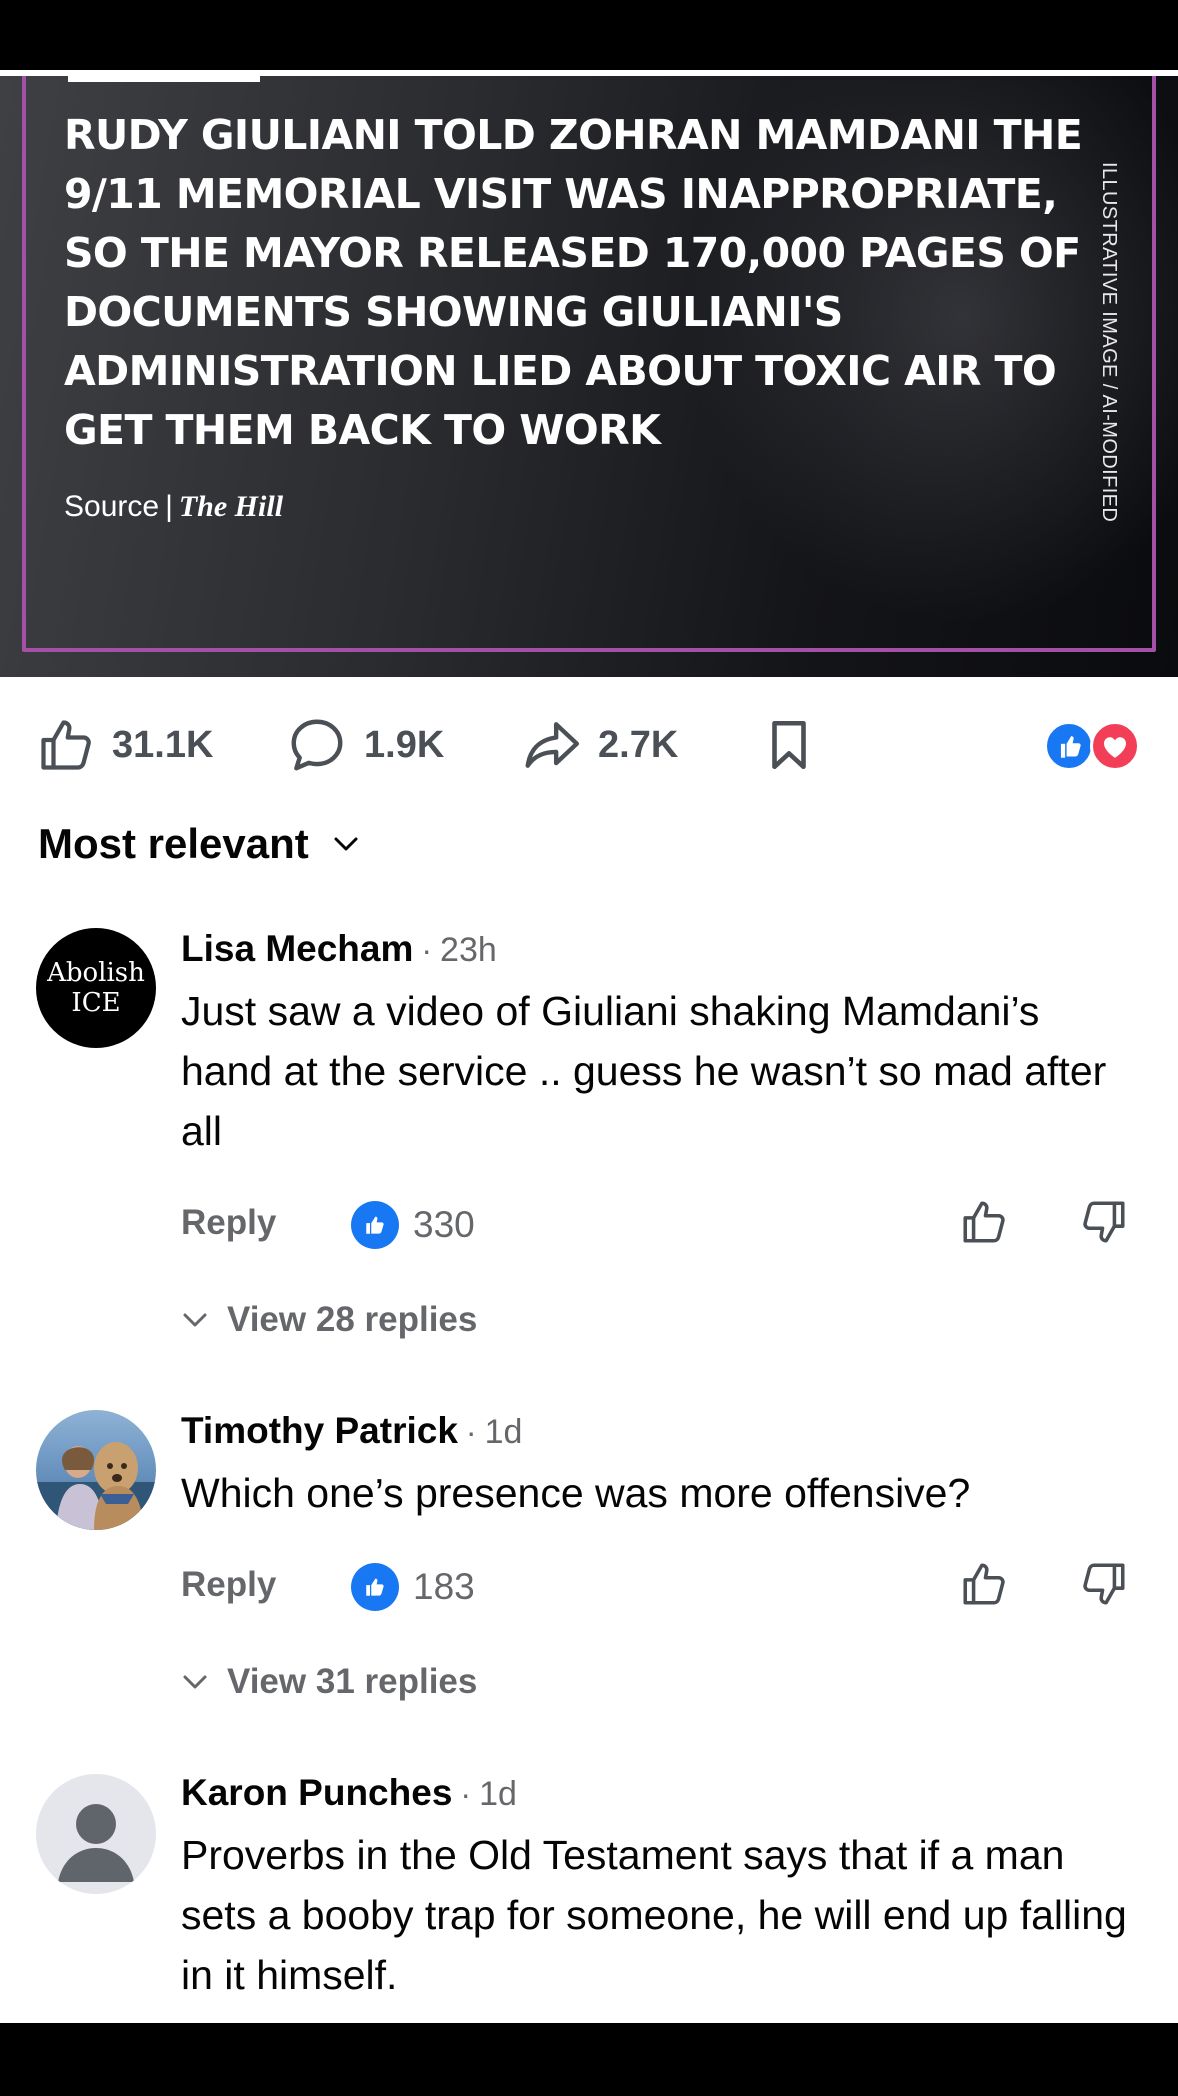 This screenshot has width=1178, height=2096. I want to click on sort-label: Most relevant, so click(173, 843).